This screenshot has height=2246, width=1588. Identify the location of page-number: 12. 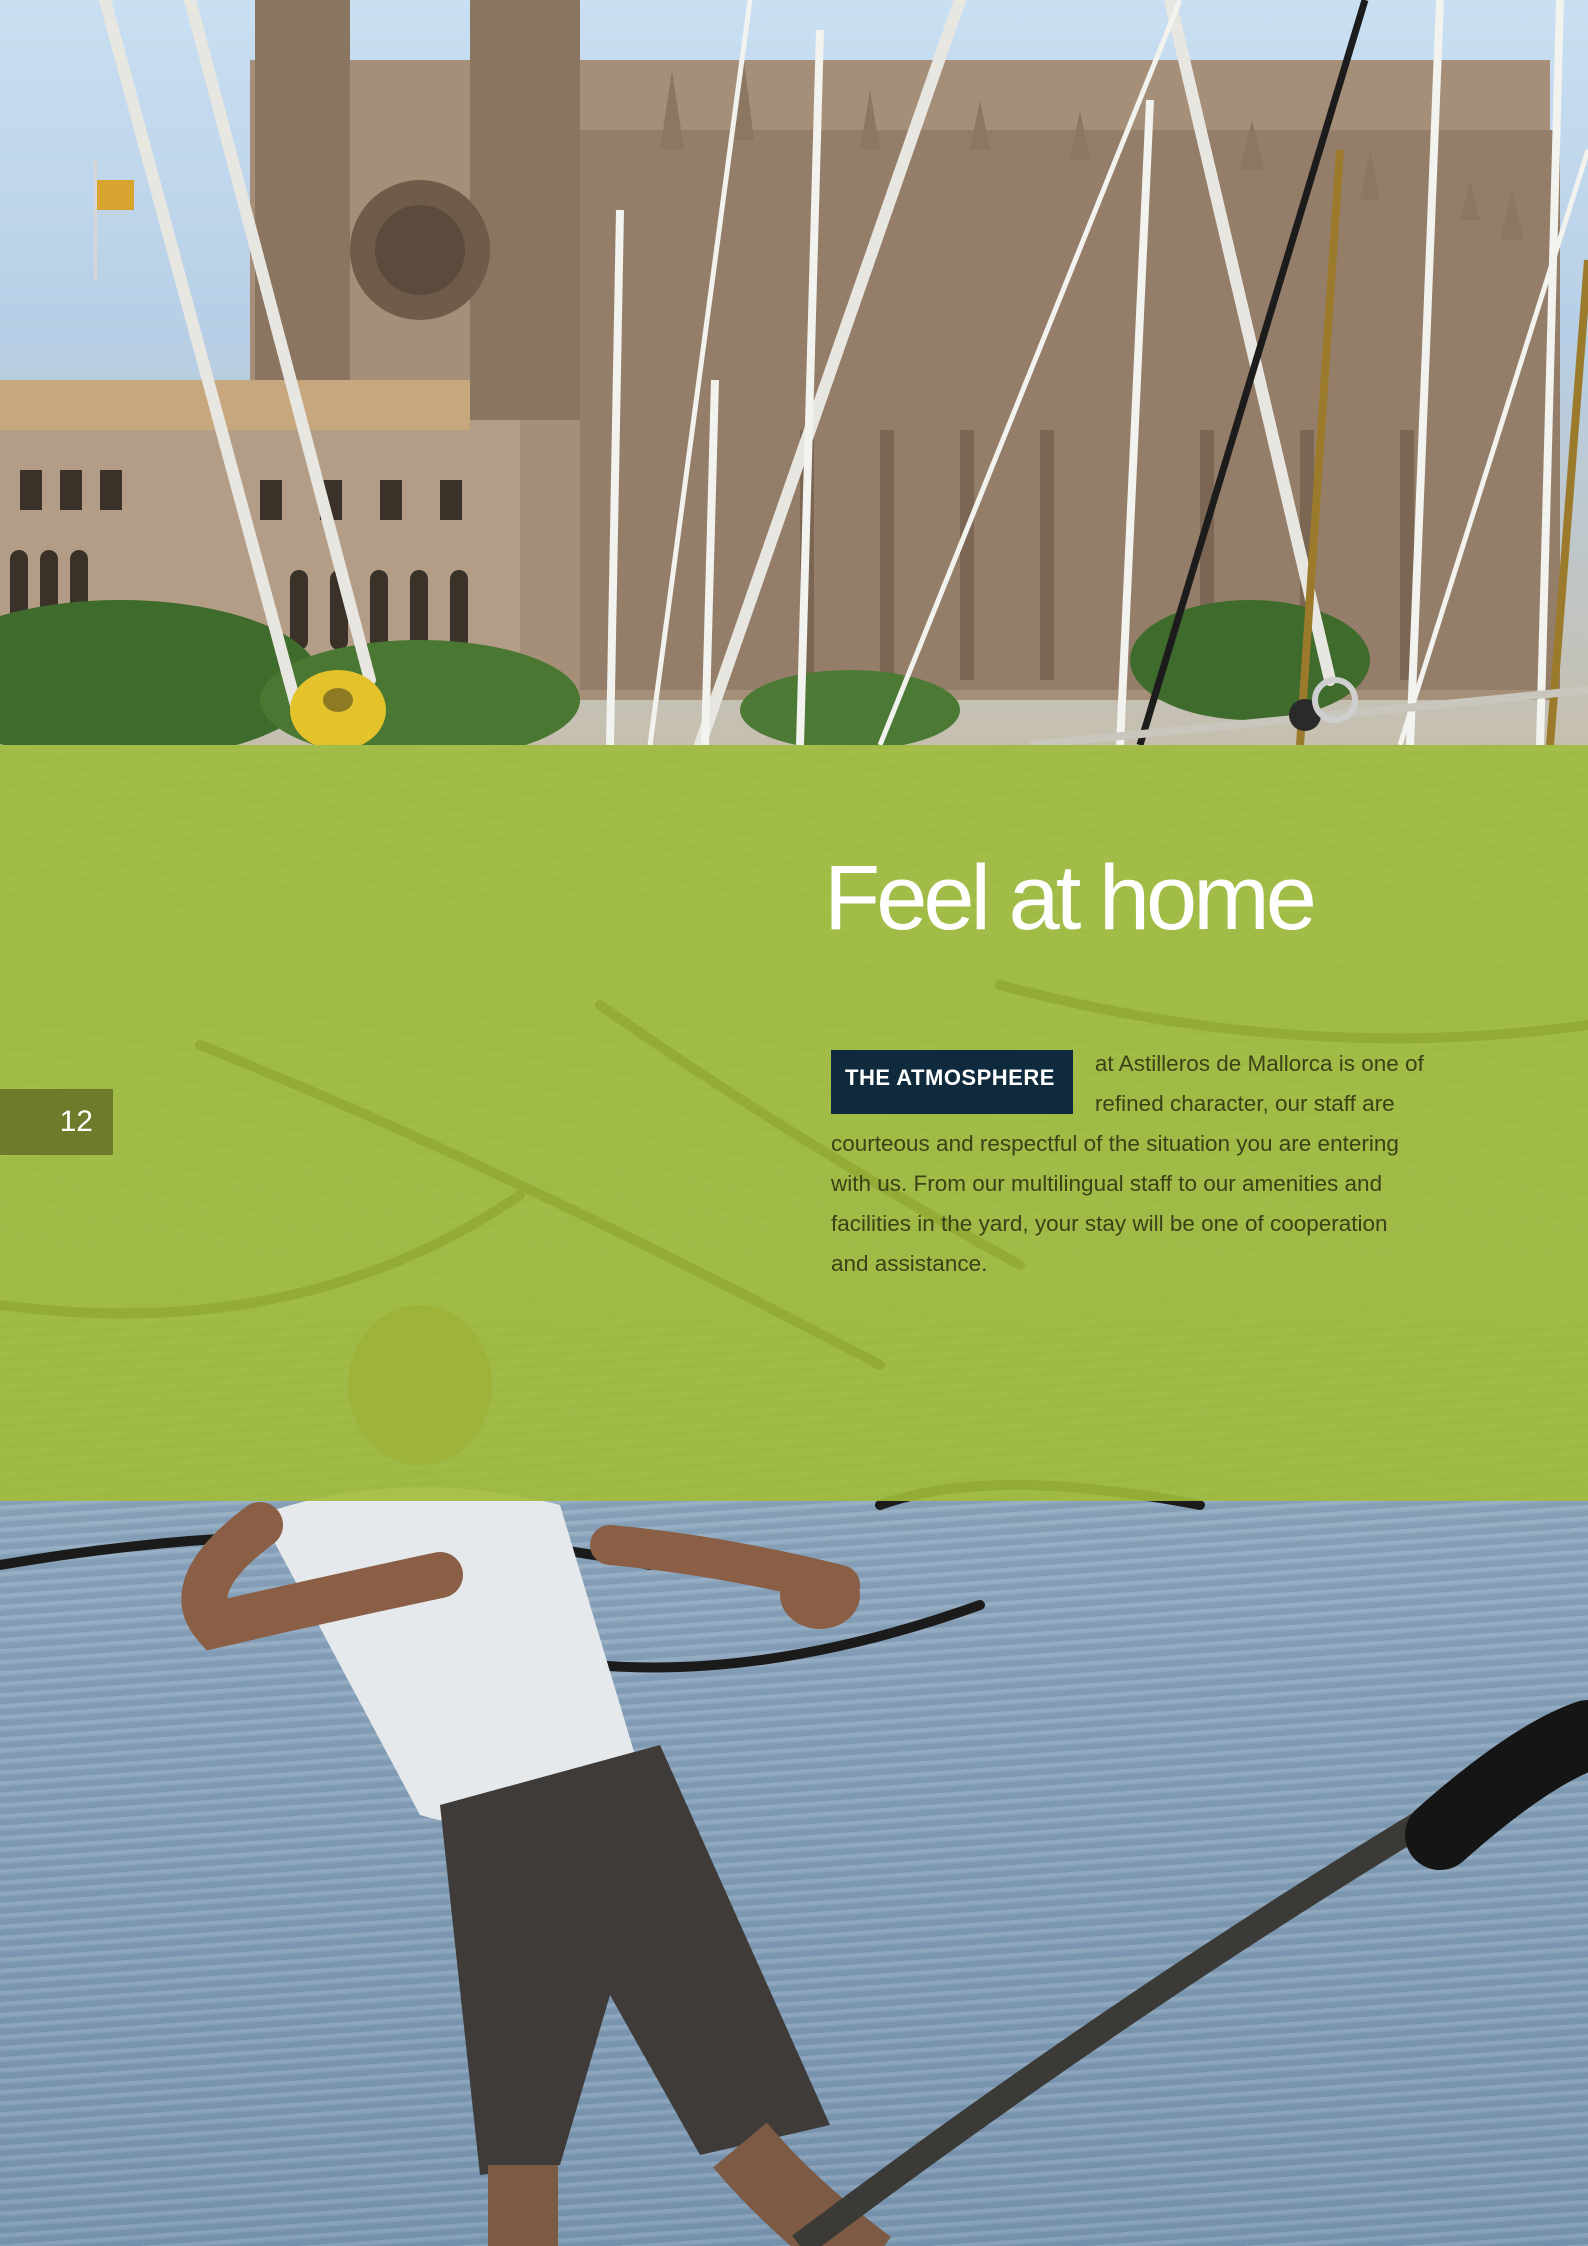
(76, 1121).